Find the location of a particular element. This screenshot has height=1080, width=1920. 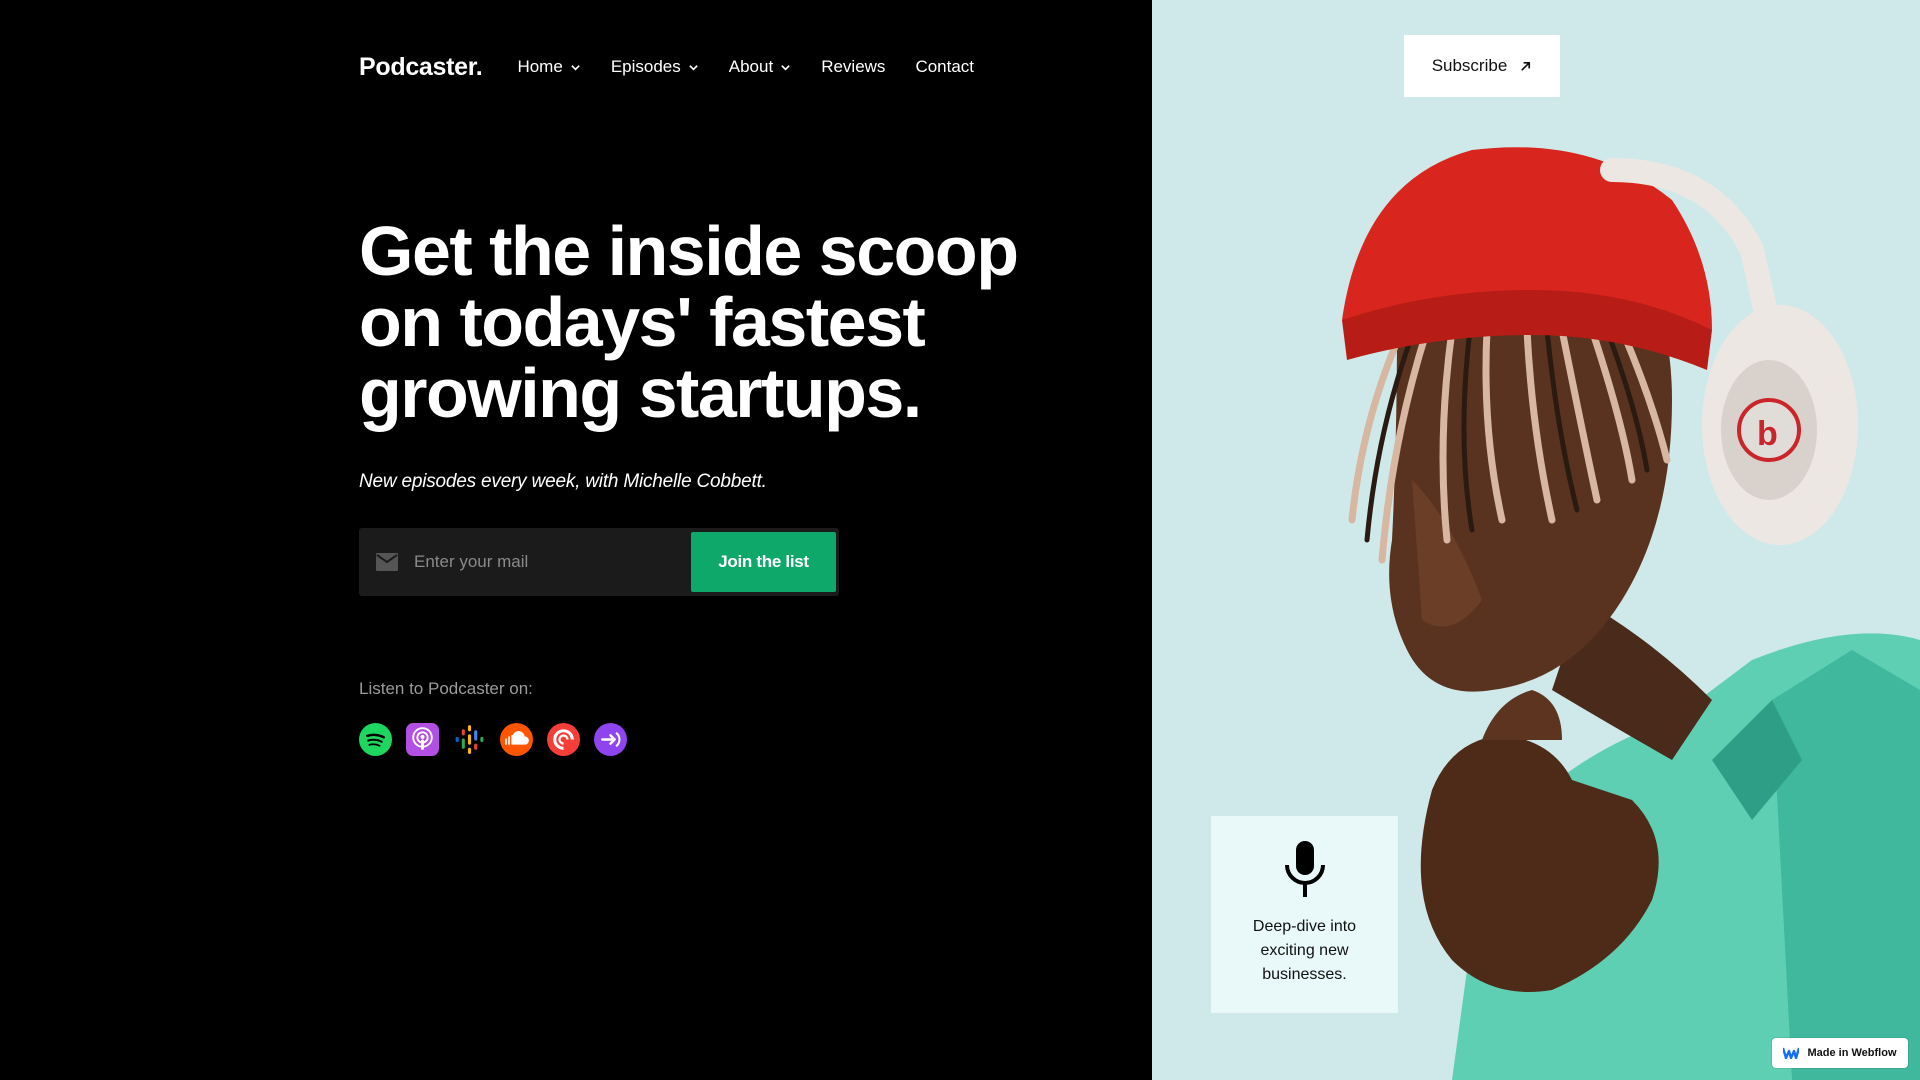

google-podcasts-icon is located at coordinates (469, 739).